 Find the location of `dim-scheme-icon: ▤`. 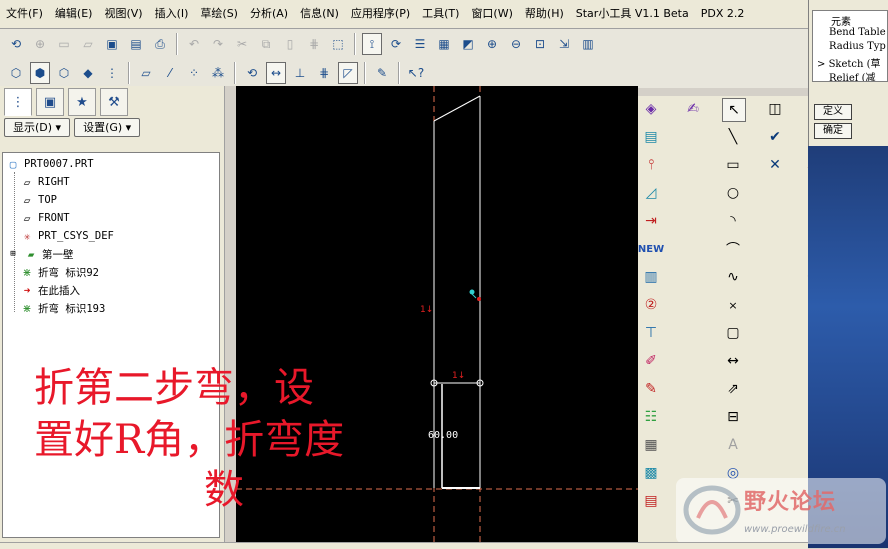

dim-scheme-icon: ▤ is located at coordinates (651, 137).